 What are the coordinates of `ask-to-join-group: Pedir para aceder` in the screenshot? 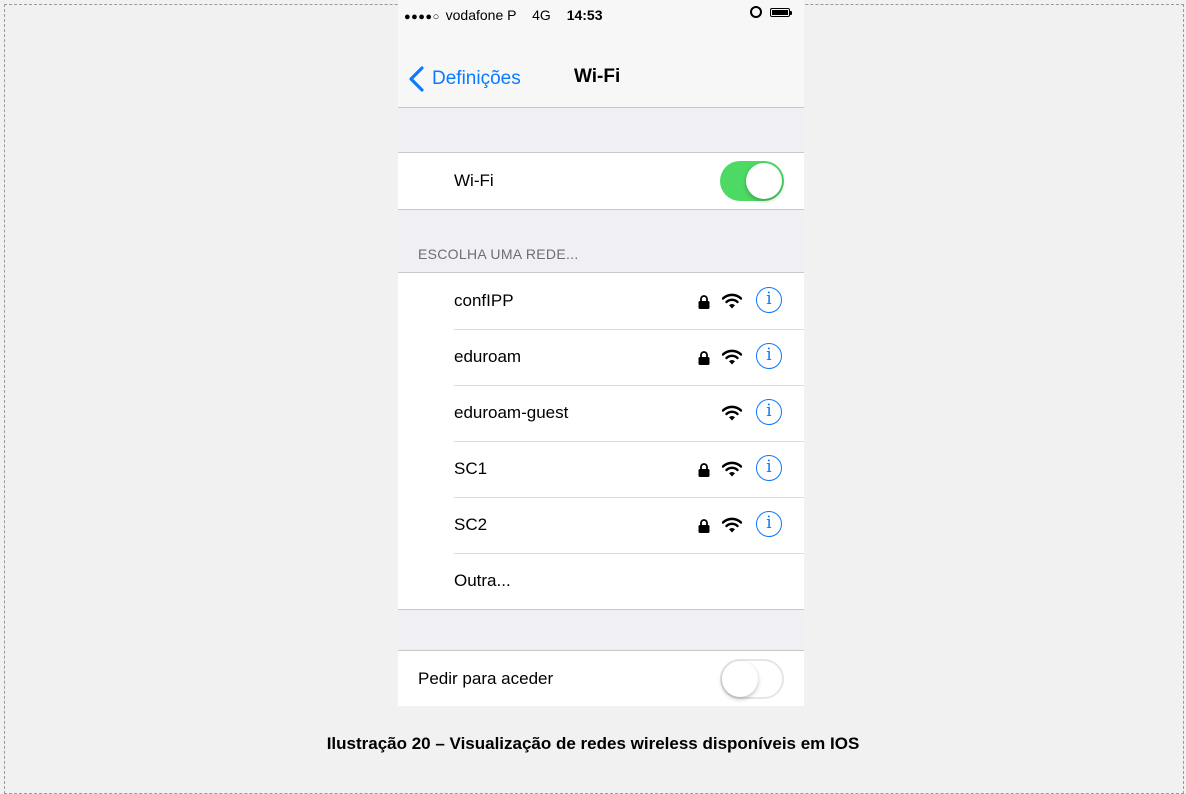 It's located at (601, 678).